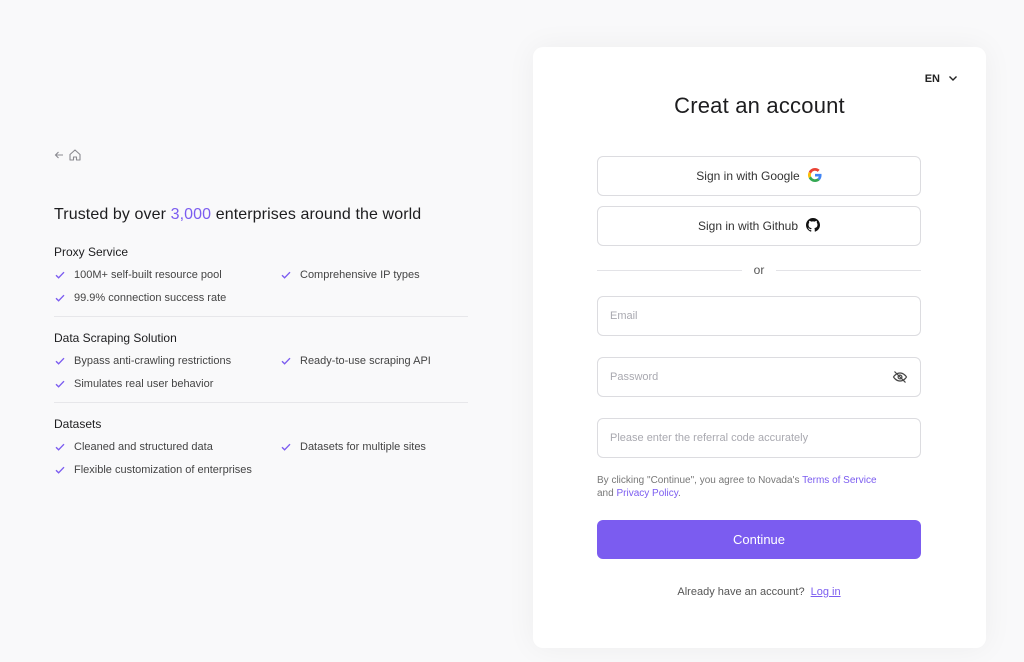  I want to click on referral-code-input, so click(759, 438).